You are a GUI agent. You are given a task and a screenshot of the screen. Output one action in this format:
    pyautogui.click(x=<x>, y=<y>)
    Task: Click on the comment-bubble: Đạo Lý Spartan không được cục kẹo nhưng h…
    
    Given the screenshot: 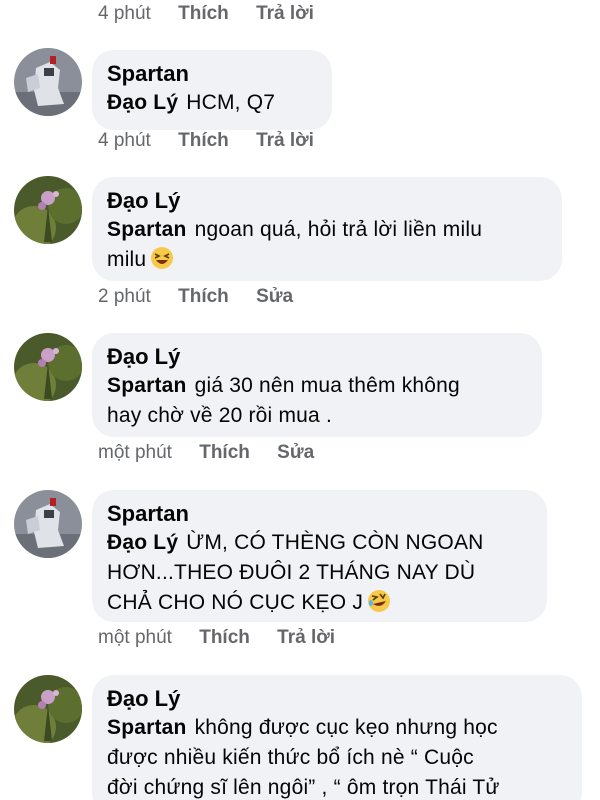 What is the action you would take?
    pyautogui.click(x=337, y=737)
    